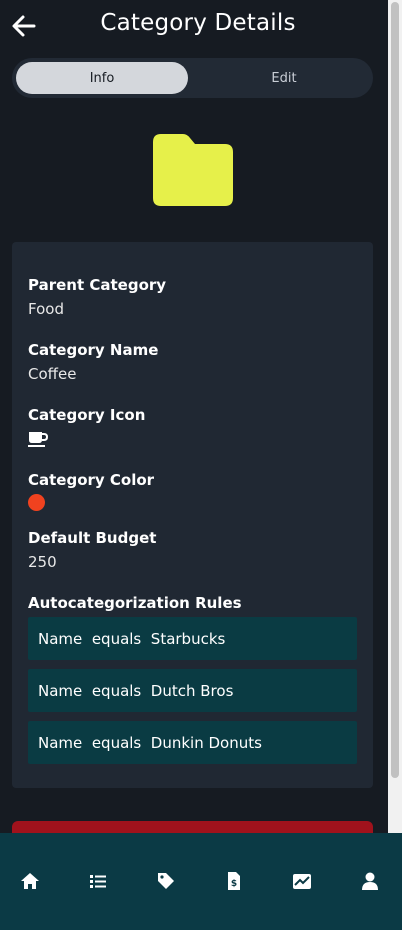 The image size is (402, 930). I want to click on rule-value: Dutch Bros, so click(192, 690).